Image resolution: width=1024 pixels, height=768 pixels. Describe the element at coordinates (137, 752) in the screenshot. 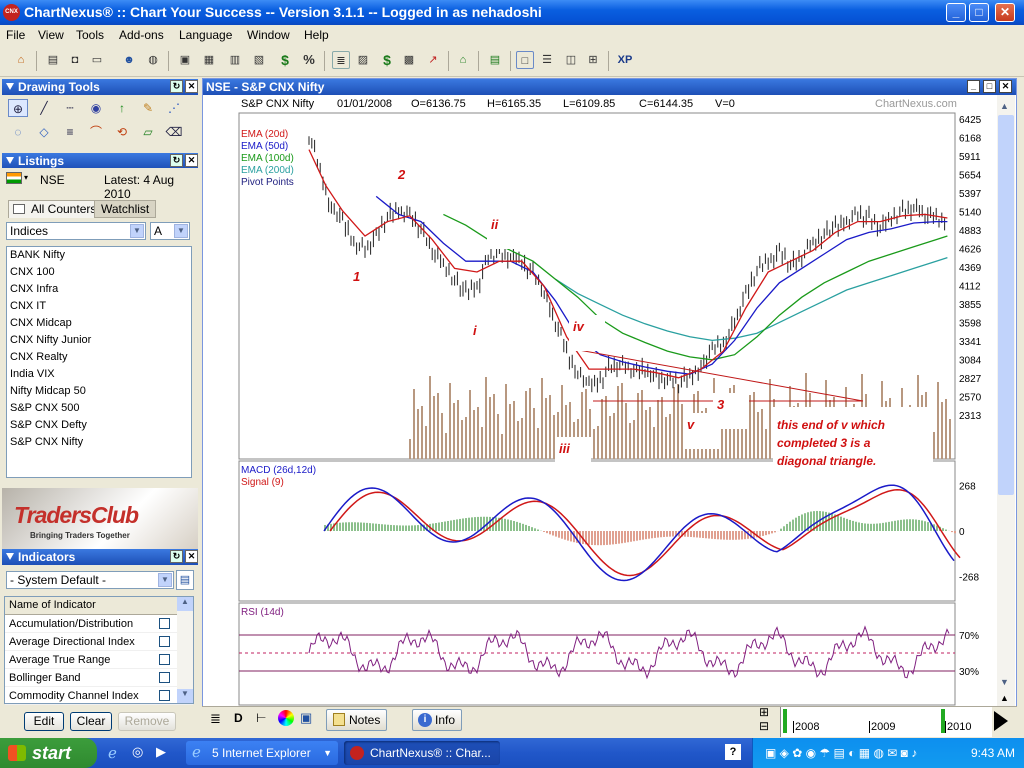

I see `browser-icon: ◎` at that location.